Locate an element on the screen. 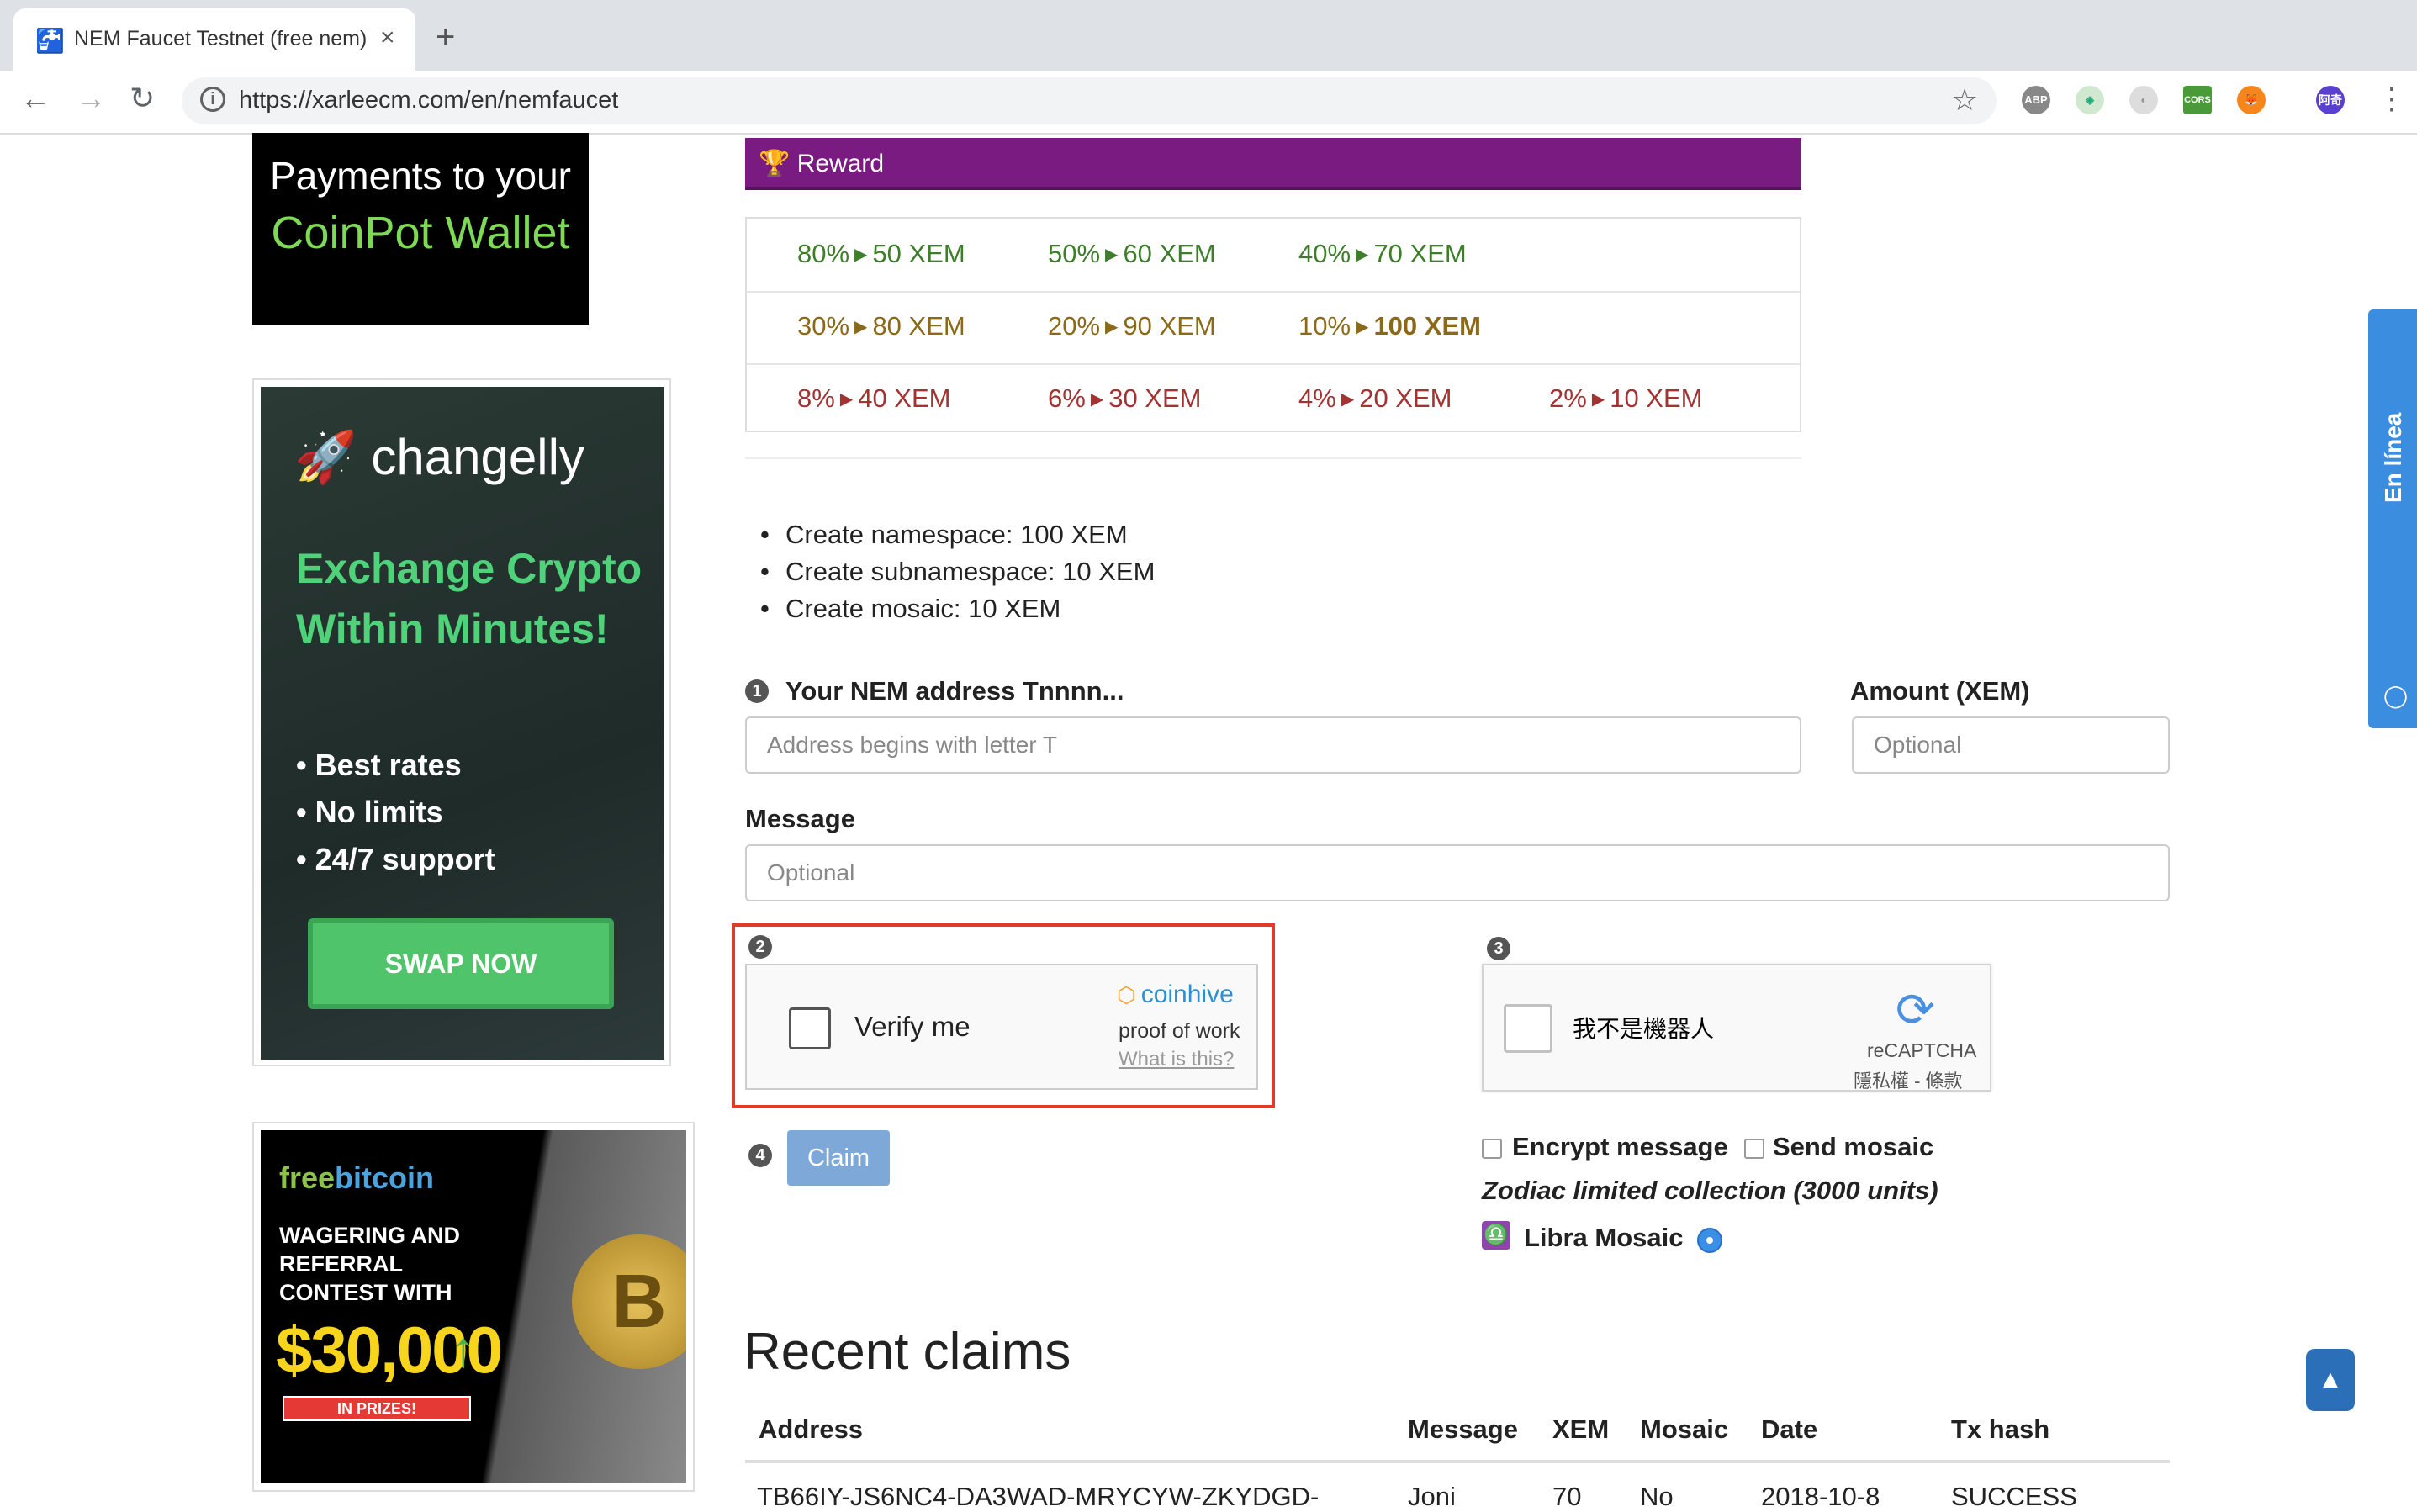  address-bar: i https://xarleecm.com/en/nemfaucet ☆ is located at coordinates (1090, 100).